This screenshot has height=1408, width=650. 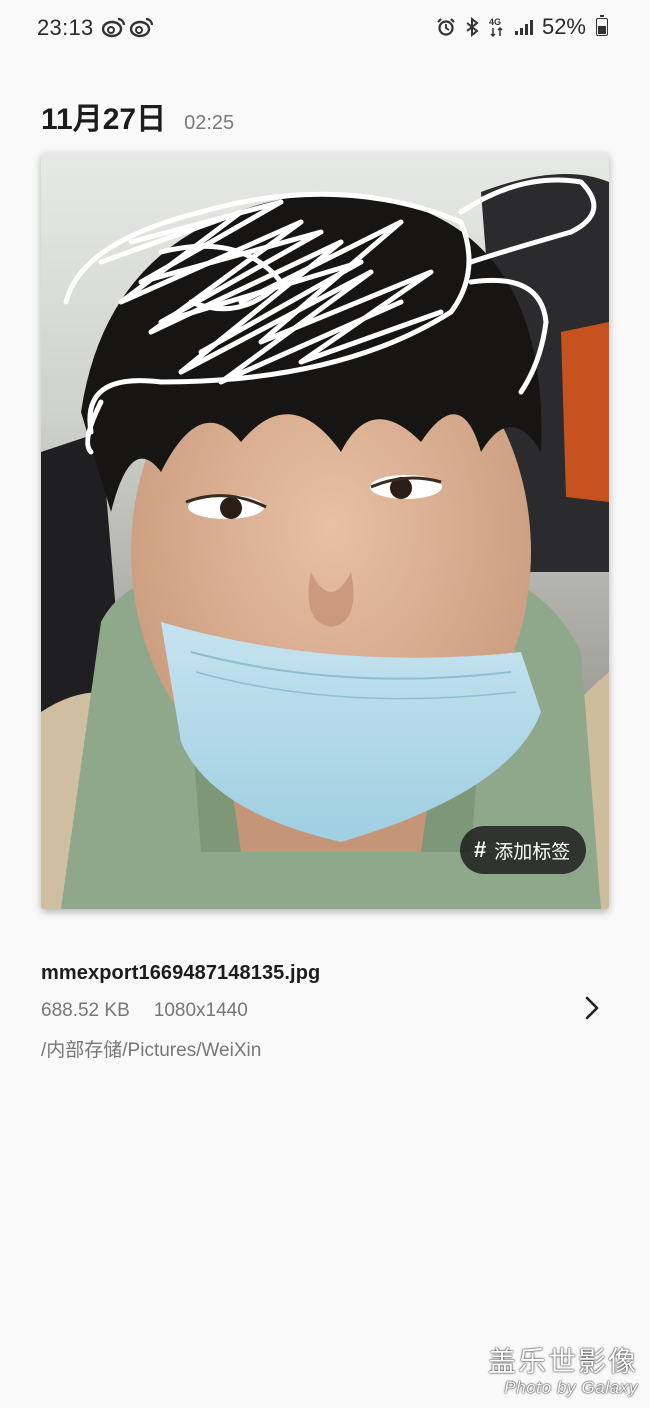 I want to click on battery-icon, so click(x=602, y=25).